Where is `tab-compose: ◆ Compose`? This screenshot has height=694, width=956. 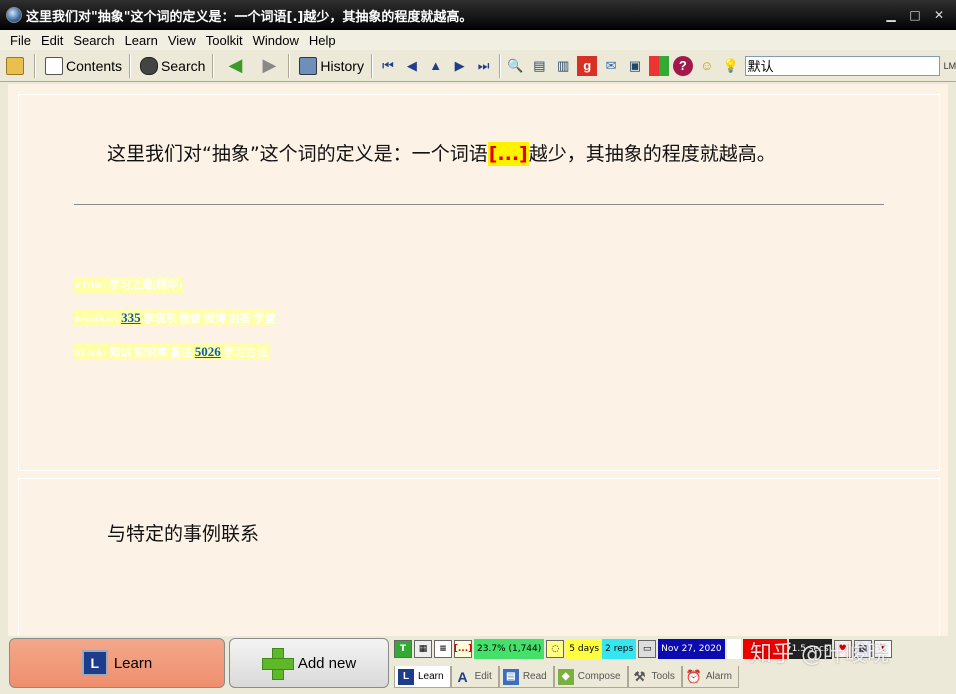
tab-compose: ◆ Compose is located at coordinates (590, 677).